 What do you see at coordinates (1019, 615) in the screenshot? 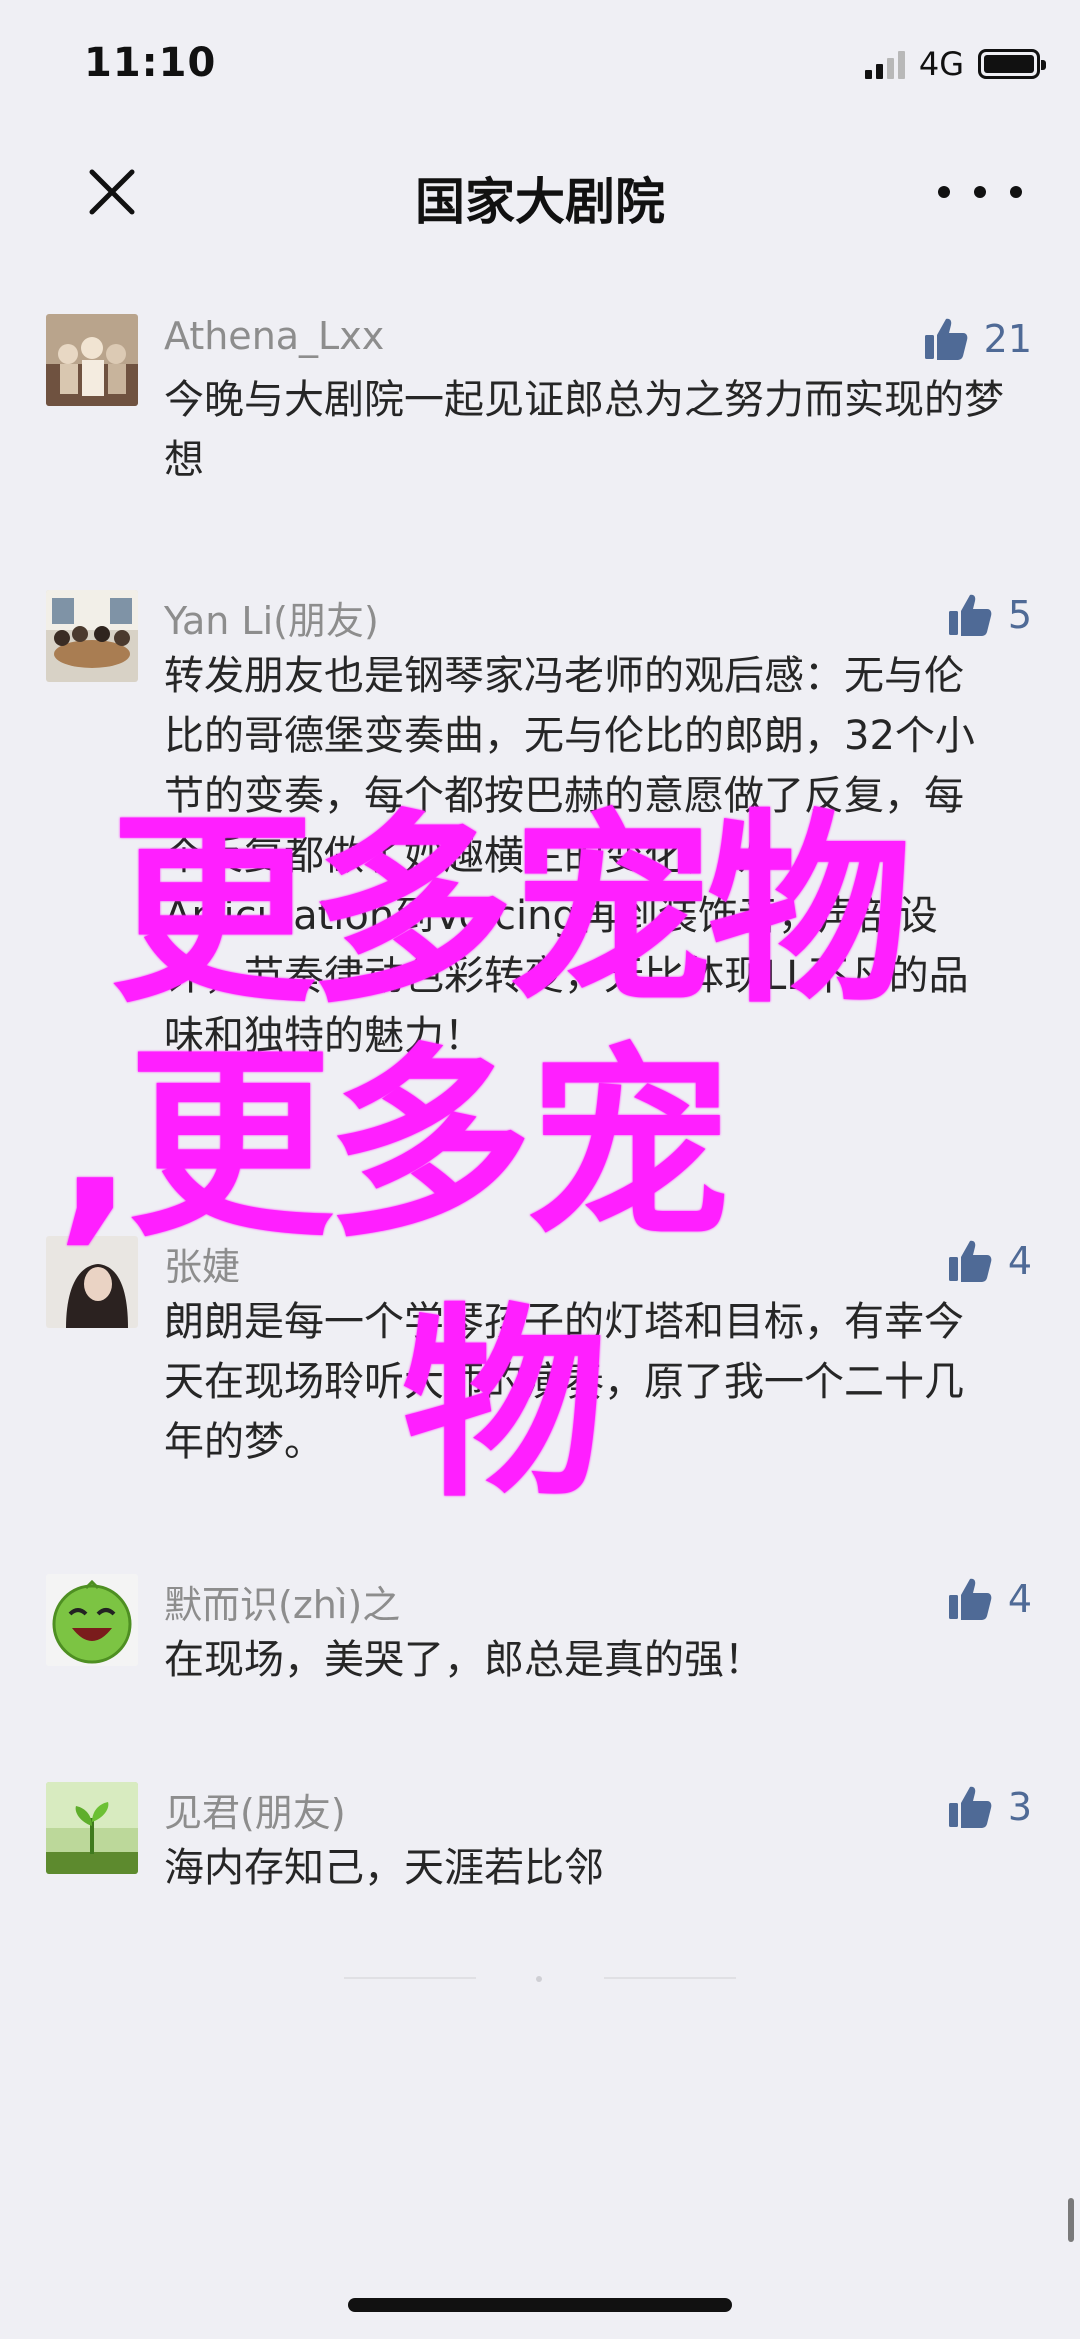
I see `like-count: 5` at bounding box center [1019, 615].